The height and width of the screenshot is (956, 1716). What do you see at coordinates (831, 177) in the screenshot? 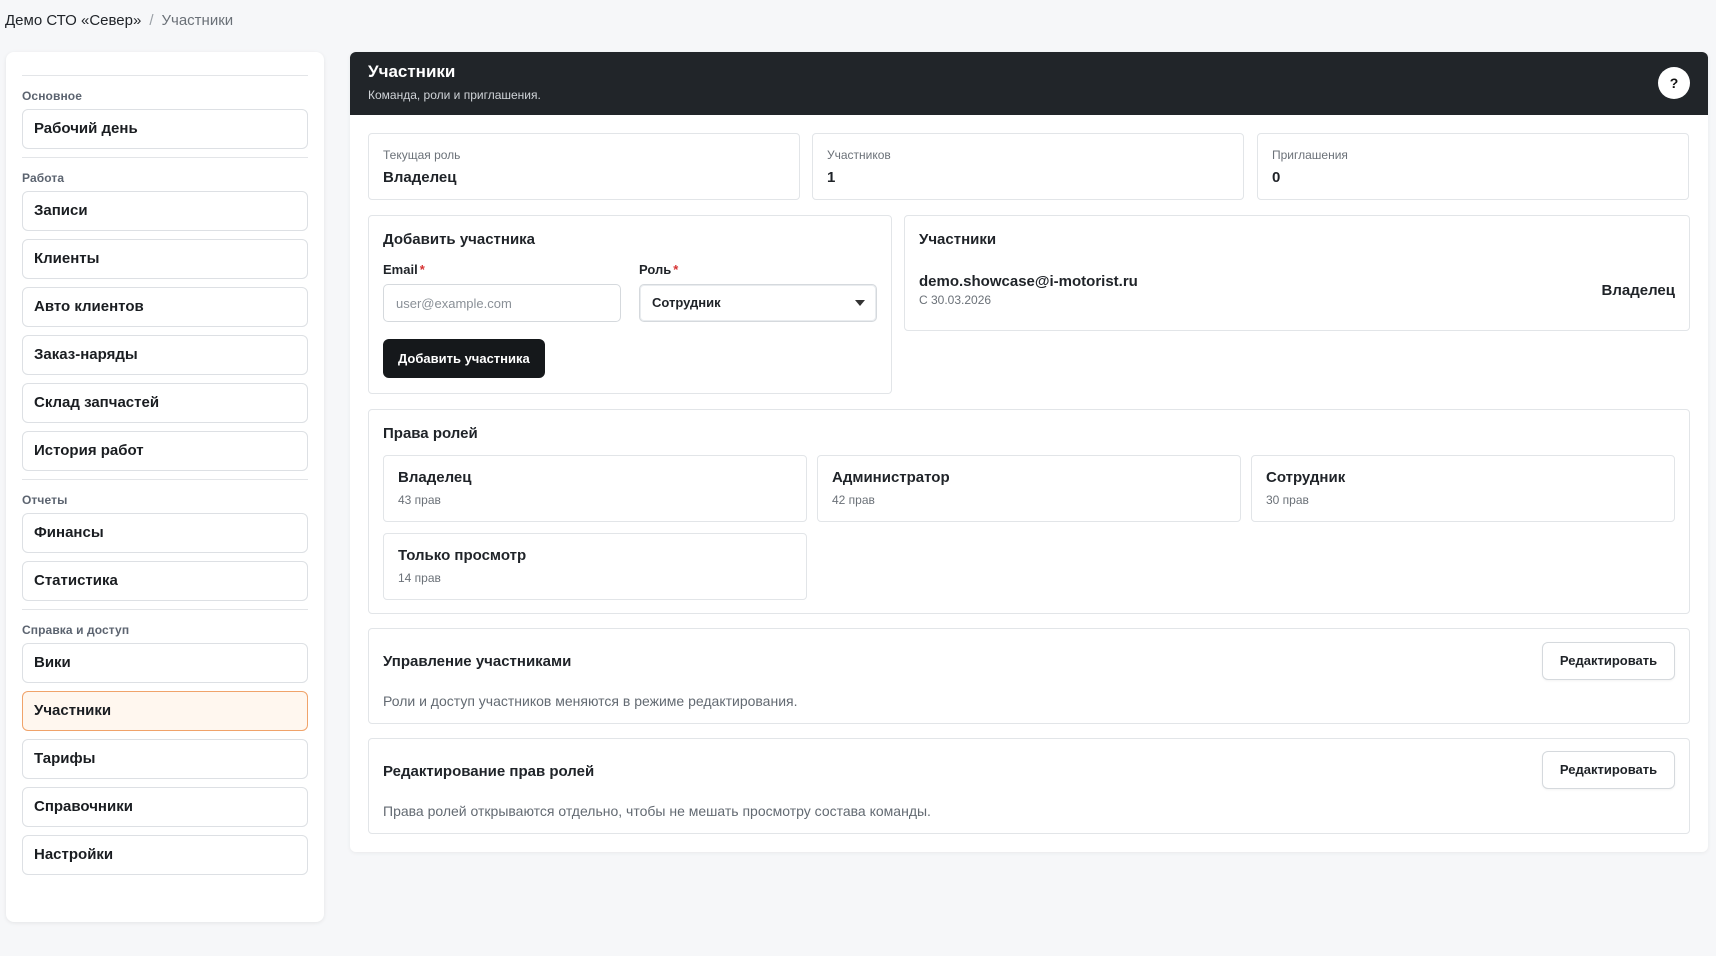
I see `stat-value: 1` at bounding box center [831, 177].